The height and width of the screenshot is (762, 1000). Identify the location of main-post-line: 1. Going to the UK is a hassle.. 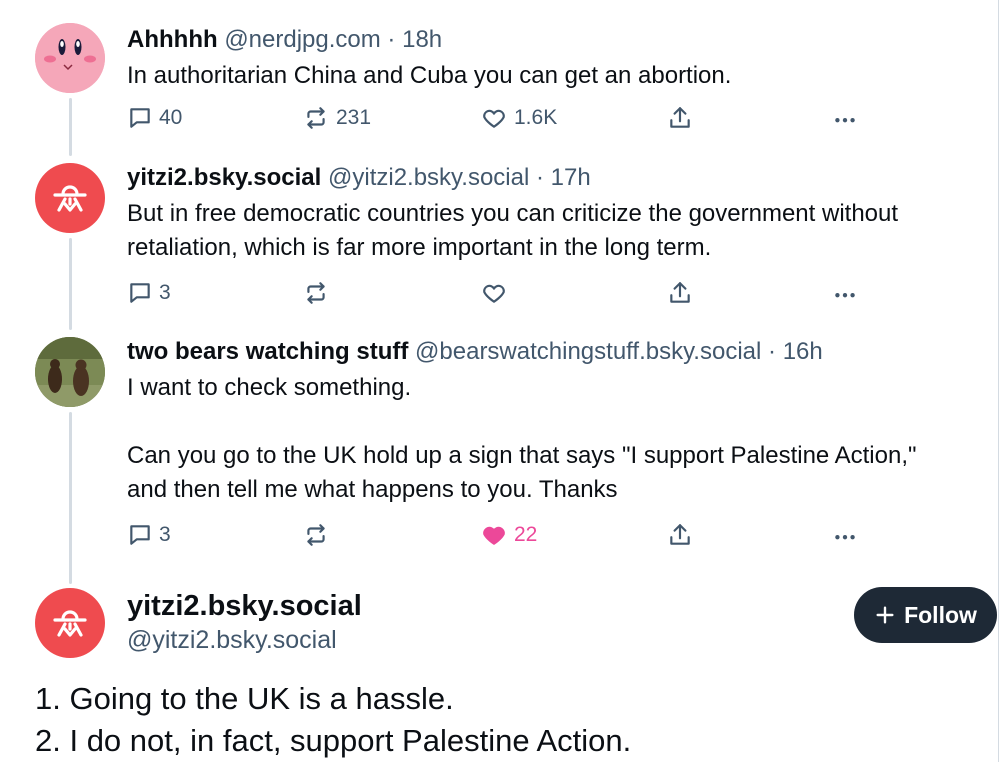
(244, 698).